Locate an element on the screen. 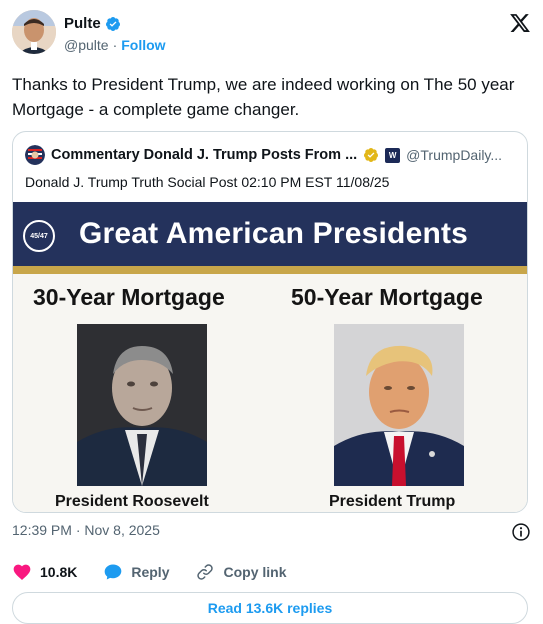 Image resolution: width=543 pixels, height=624 pixels. banner-gold-stripe is located at coordinates (270, 270).